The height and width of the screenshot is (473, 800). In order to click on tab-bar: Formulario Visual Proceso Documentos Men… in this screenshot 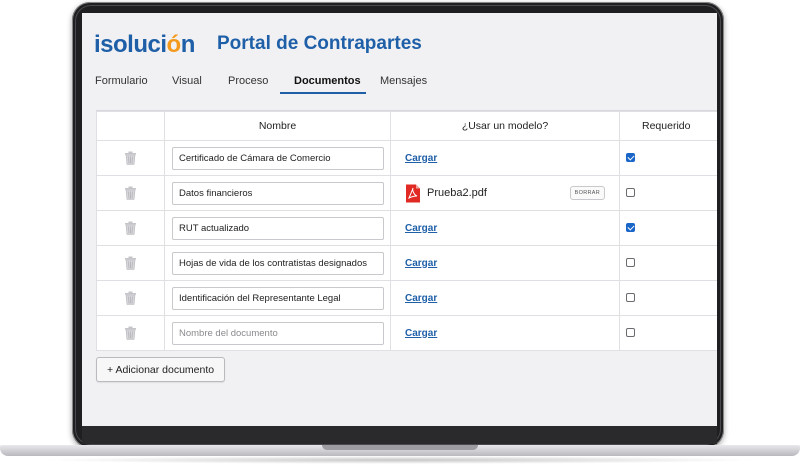, I will do `click(399, 83)`.